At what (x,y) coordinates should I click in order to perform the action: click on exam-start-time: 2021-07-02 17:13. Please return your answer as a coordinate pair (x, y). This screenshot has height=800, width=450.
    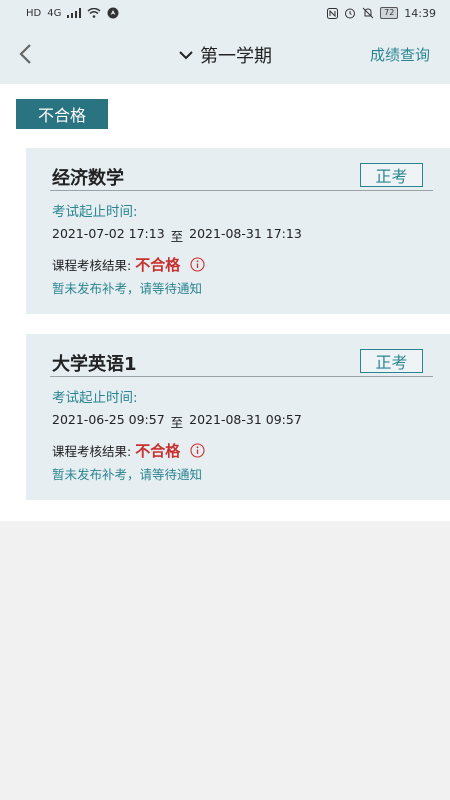
    Looking at the image, I should click on (108, 233).